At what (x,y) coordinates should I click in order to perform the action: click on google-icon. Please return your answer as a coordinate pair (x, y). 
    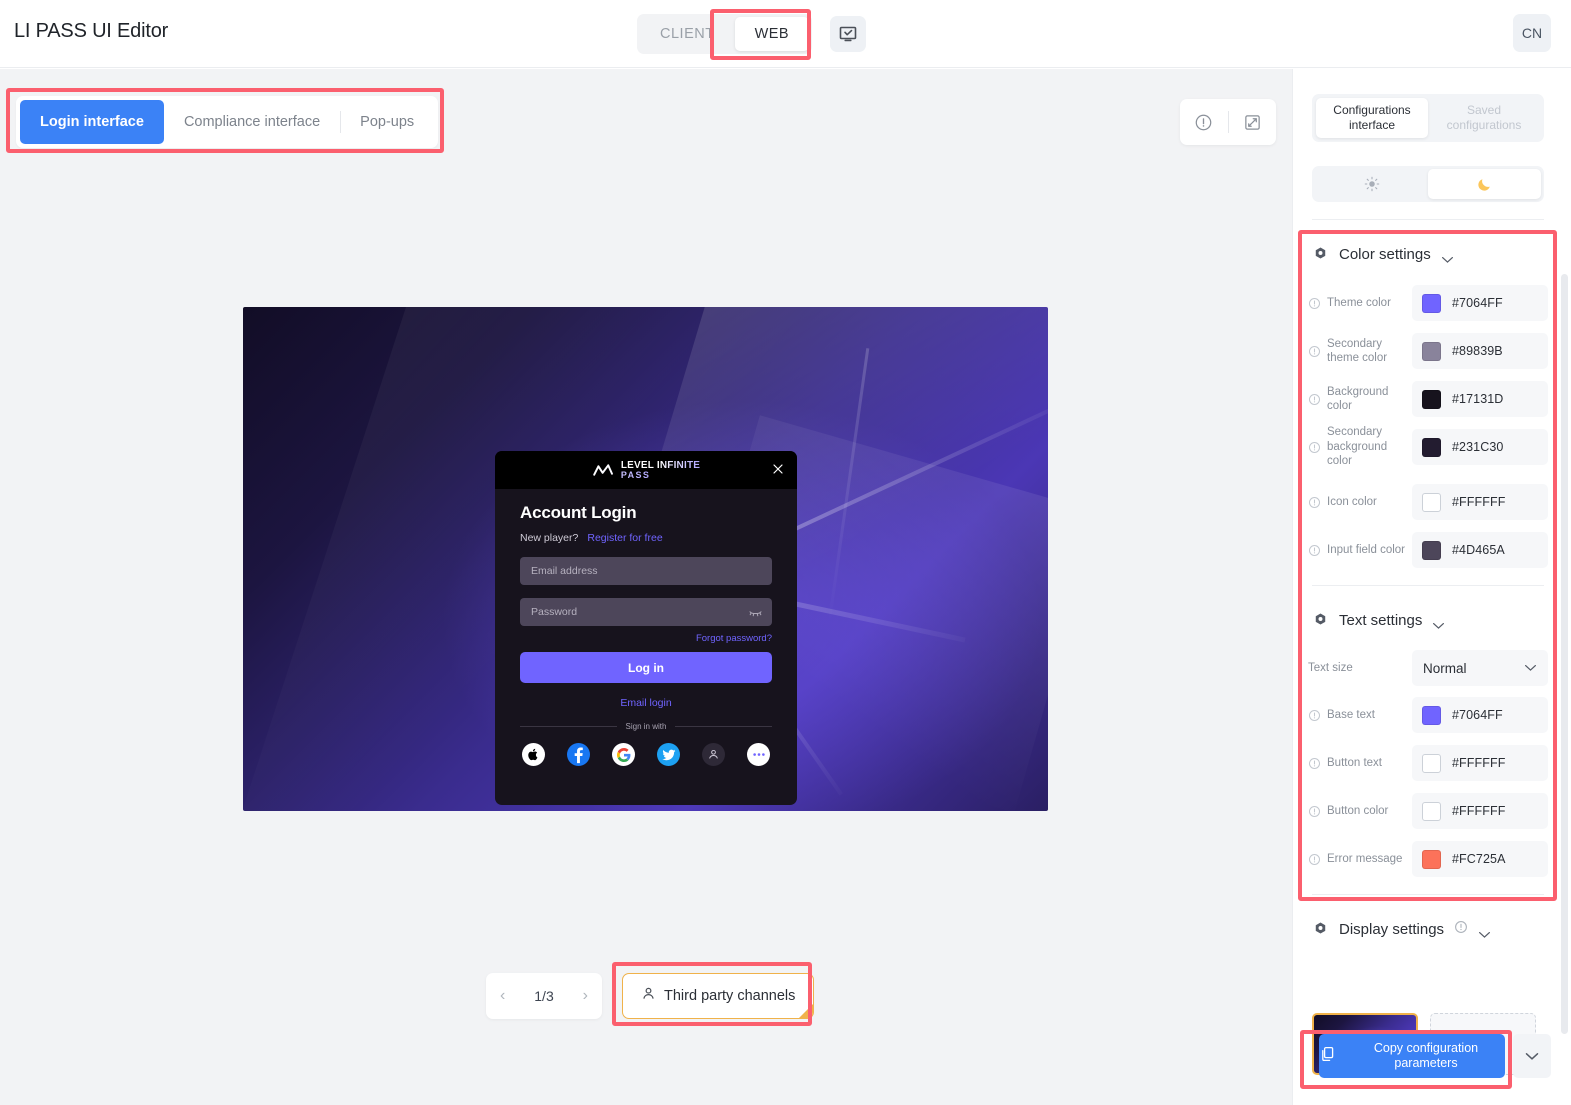
    Looking at the image, I should click on (623, 754).